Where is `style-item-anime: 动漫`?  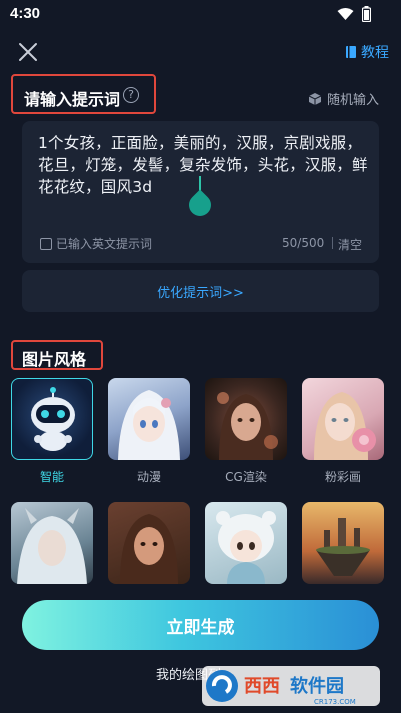
style-item-anime: 动漫 is located at coordinates (149, 431).